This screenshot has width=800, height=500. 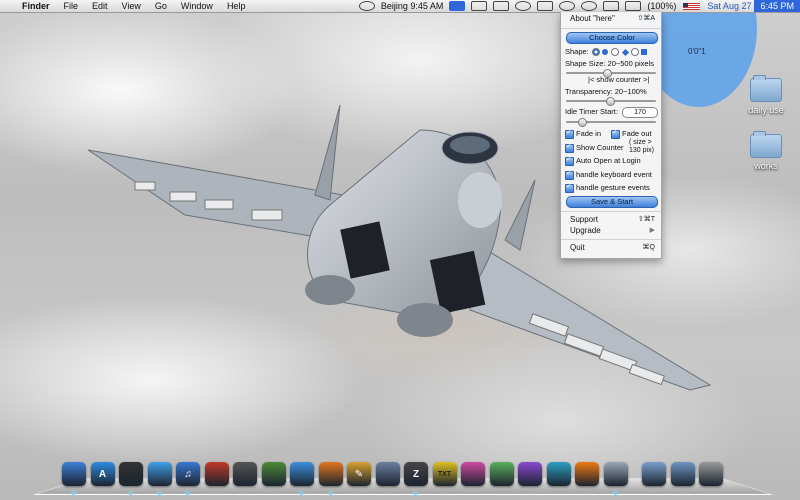 I want to click on idle-timer-input: 170, so click(x=640, y=112).